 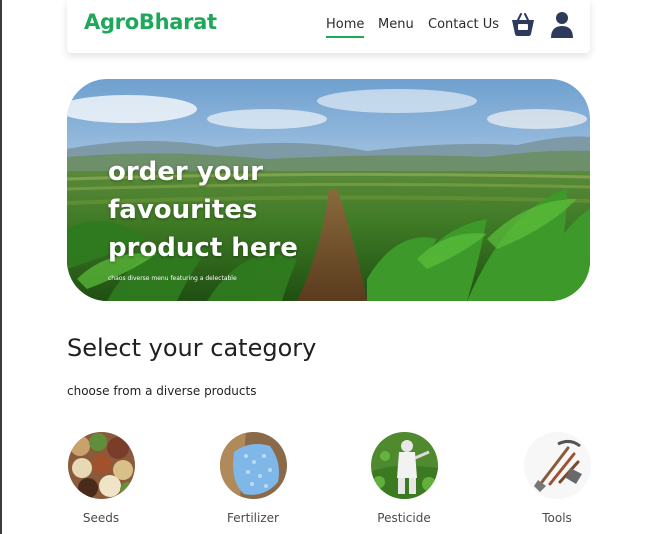 I want to click on section-title: Select your category, so click(x=192, y=348).